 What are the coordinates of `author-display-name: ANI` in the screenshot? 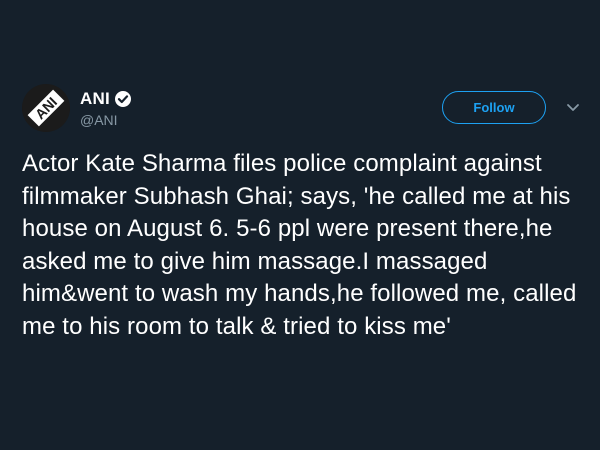 It's located at (95, 99).